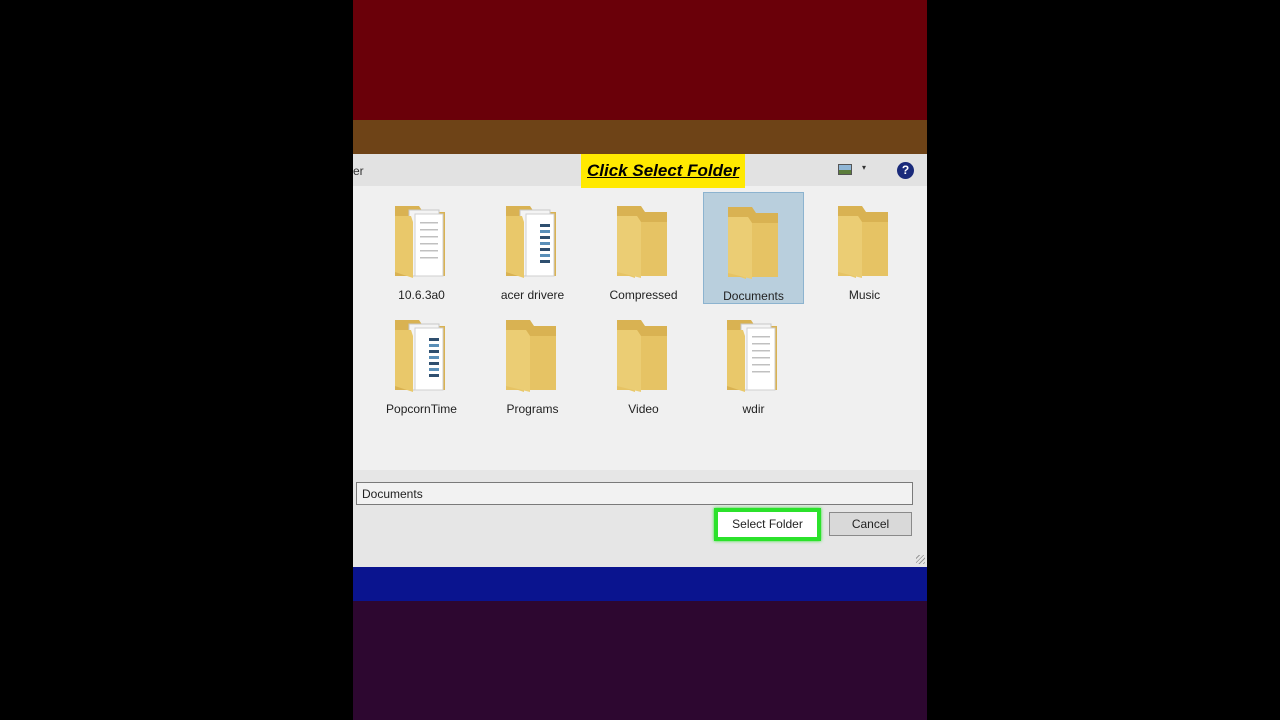 The height and width of the screenshot is (720, 1280). I want to click on resize-grip-icon, so click(920, 559).